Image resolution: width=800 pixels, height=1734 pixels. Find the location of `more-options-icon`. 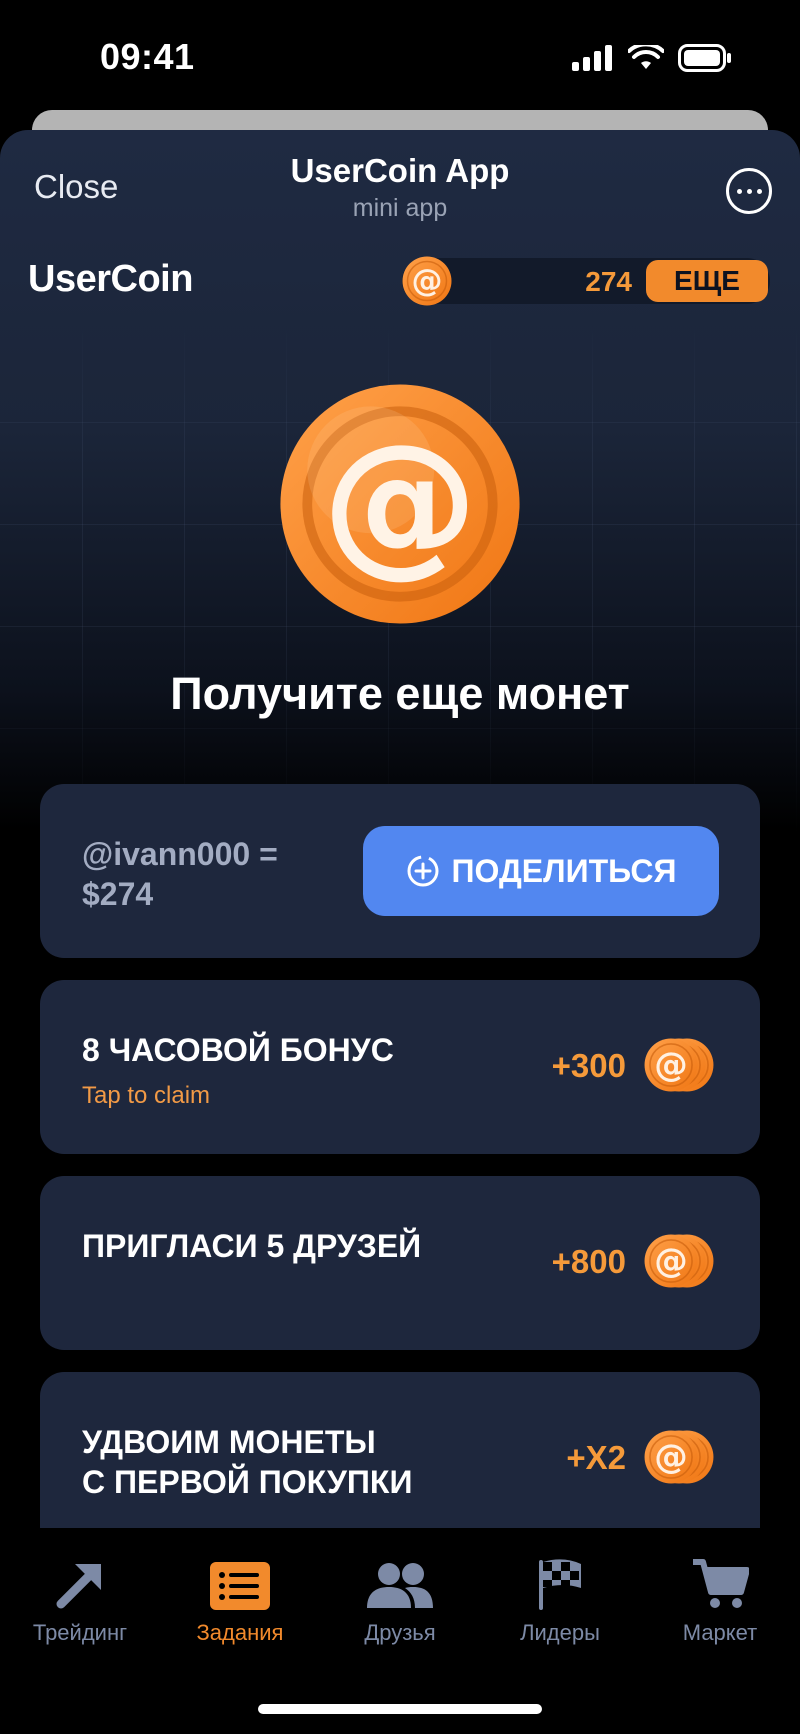

more-options-icon is located at coordinates (749, 191).